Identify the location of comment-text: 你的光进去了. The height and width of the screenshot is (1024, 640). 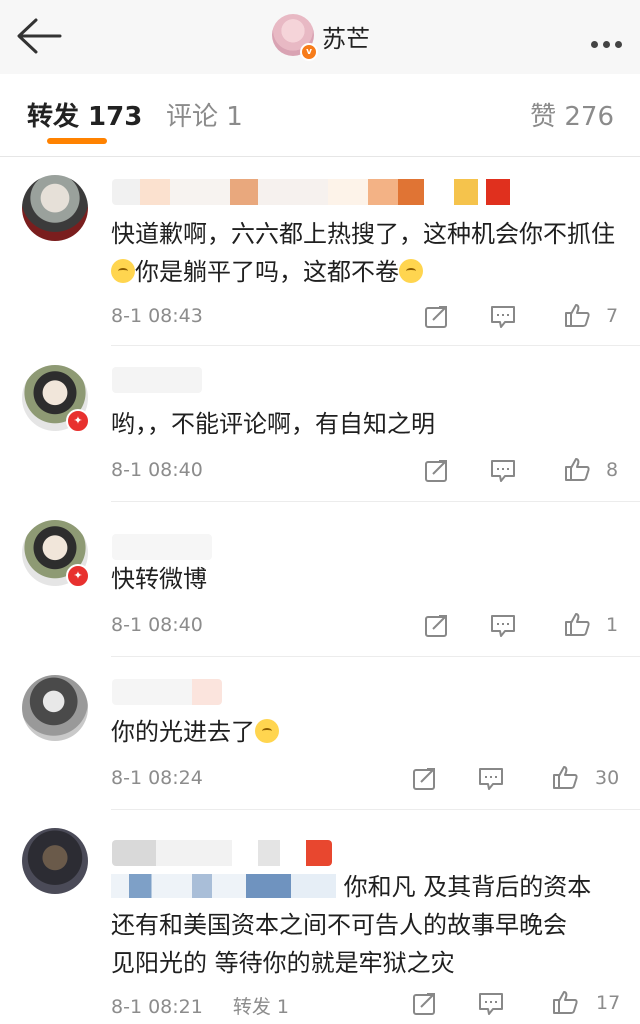
(366, 732).